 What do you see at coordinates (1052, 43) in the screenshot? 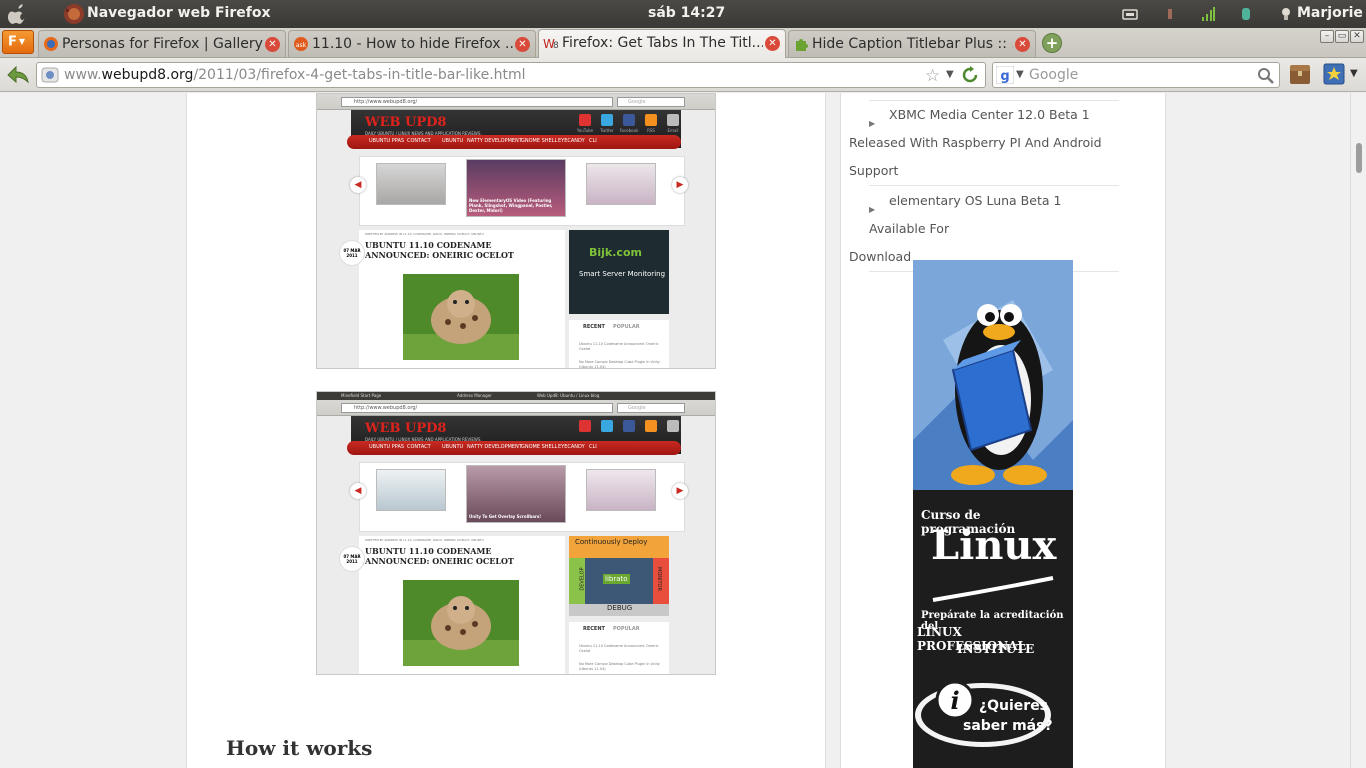
I see `new-tab-button: +` at bounding box center [1052, 43].